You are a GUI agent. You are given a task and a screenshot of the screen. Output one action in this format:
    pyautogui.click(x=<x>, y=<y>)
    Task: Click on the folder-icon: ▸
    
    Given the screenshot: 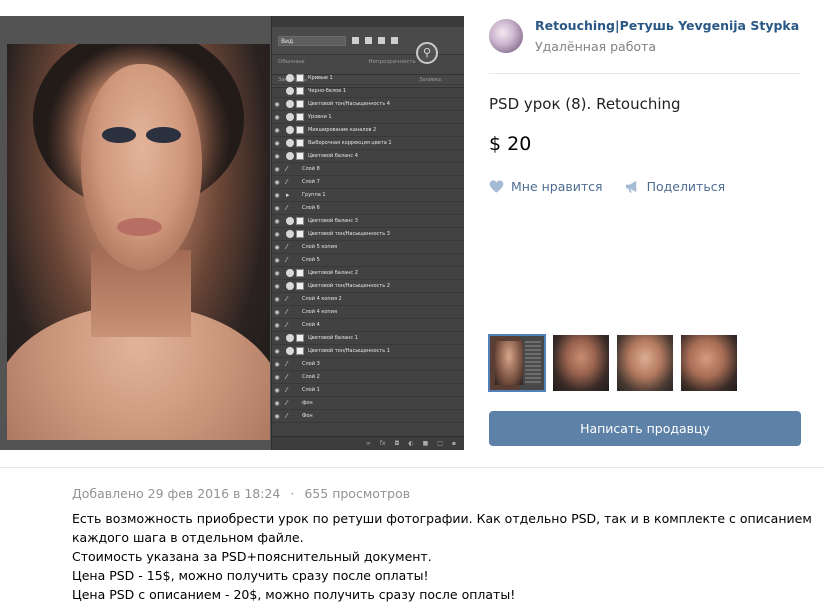 What is the action you would take?
    pyautogui.click(x=288, y=195)
    